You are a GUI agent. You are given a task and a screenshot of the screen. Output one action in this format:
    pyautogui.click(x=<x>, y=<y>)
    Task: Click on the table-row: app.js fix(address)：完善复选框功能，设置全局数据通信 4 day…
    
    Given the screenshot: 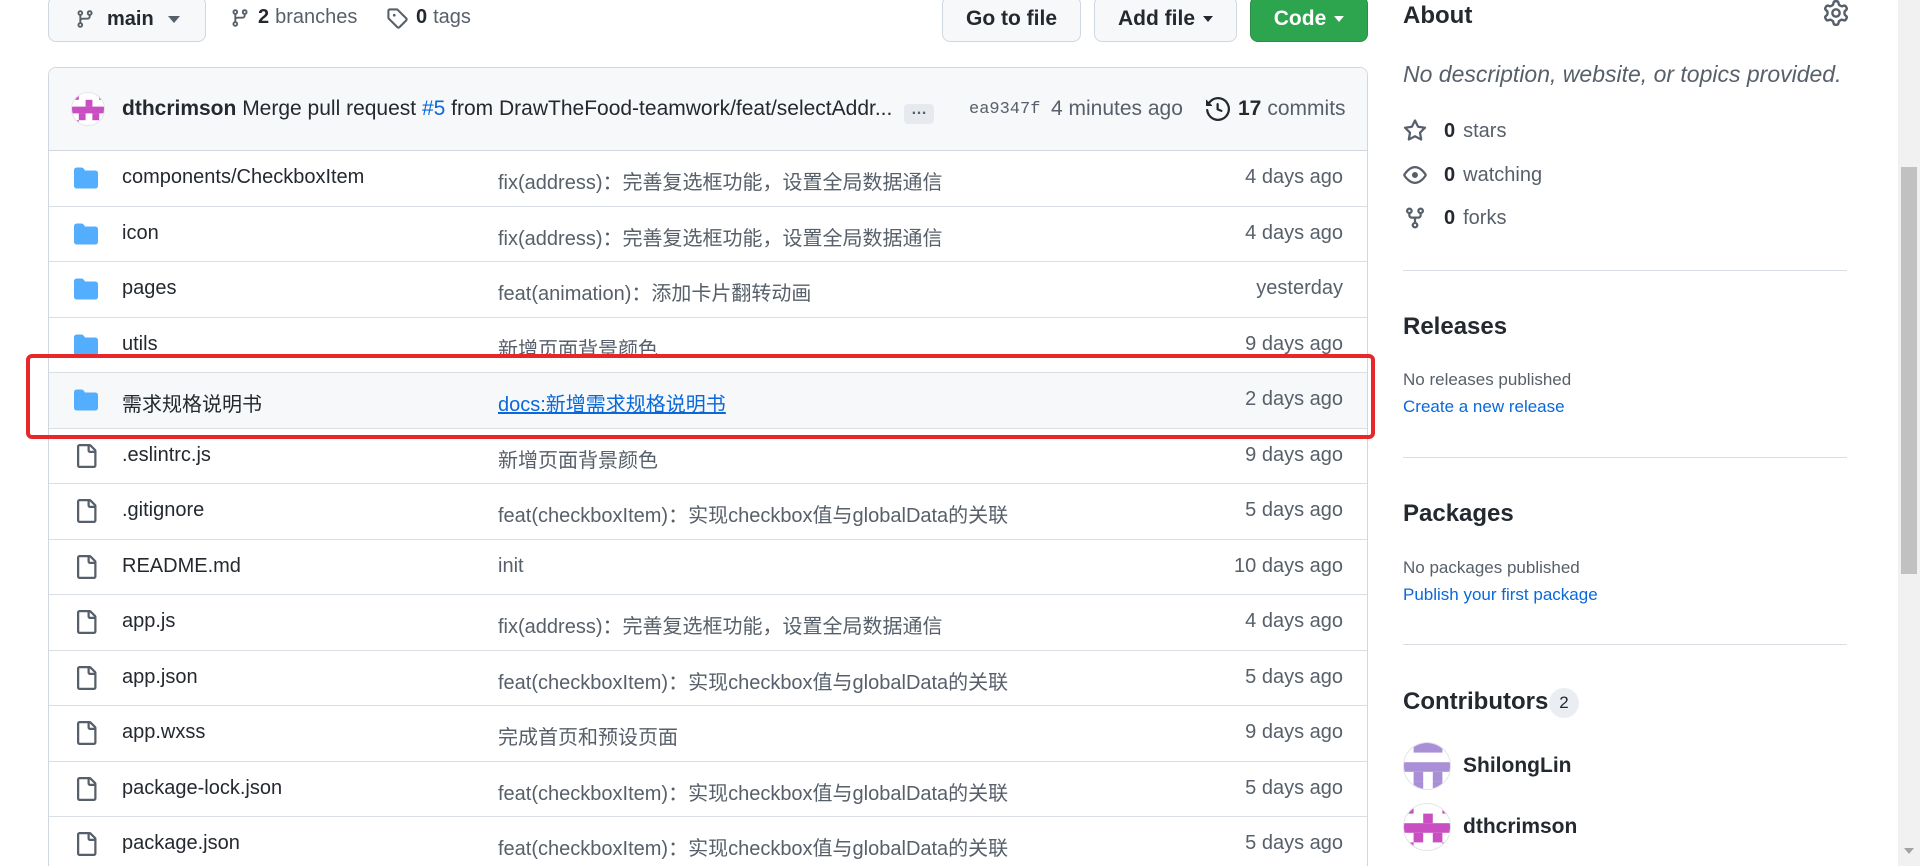 What is the action you would take?
    pyautogui.click(x=708, y=623)
    